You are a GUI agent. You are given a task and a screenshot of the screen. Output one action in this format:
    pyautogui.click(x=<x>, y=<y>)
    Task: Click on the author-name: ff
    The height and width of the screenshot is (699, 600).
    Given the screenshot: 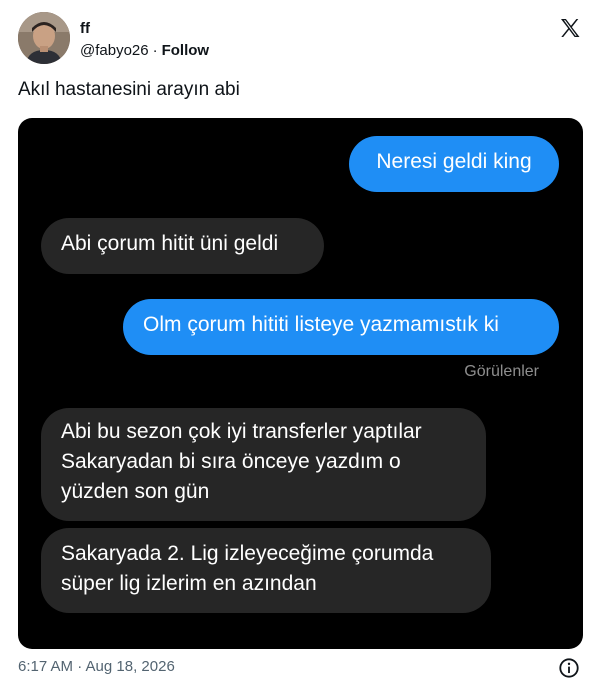 What is the action you would take?
    pyautogui.click(x=85, y=28)
    